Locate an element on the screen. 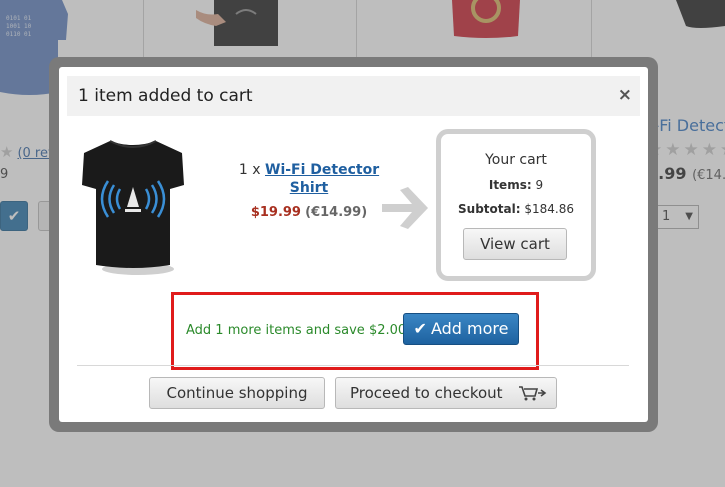 This screenshot has height=487, width=725. product-price-alt: (€14.99) is located at coordinates (336, 212).